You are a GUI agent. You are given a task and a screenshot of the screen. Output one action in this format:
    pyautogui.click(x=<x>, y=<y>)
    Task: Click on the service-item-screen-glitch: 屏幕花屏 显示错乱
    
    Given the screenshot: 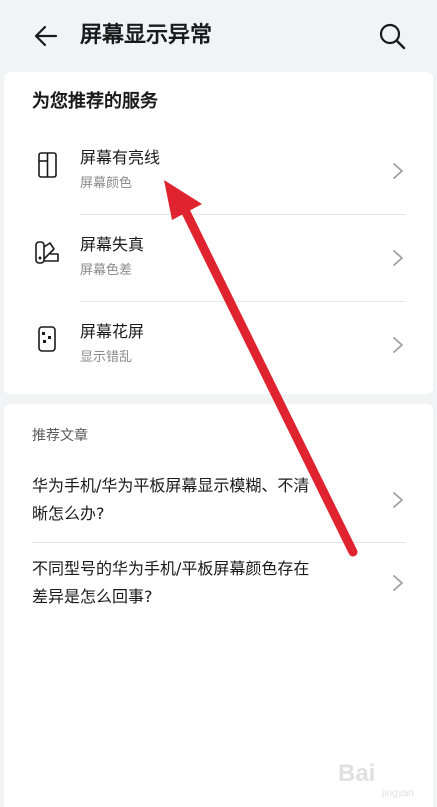 What is the action you would take?
    pyautogui.click(x=218, y=345)
    